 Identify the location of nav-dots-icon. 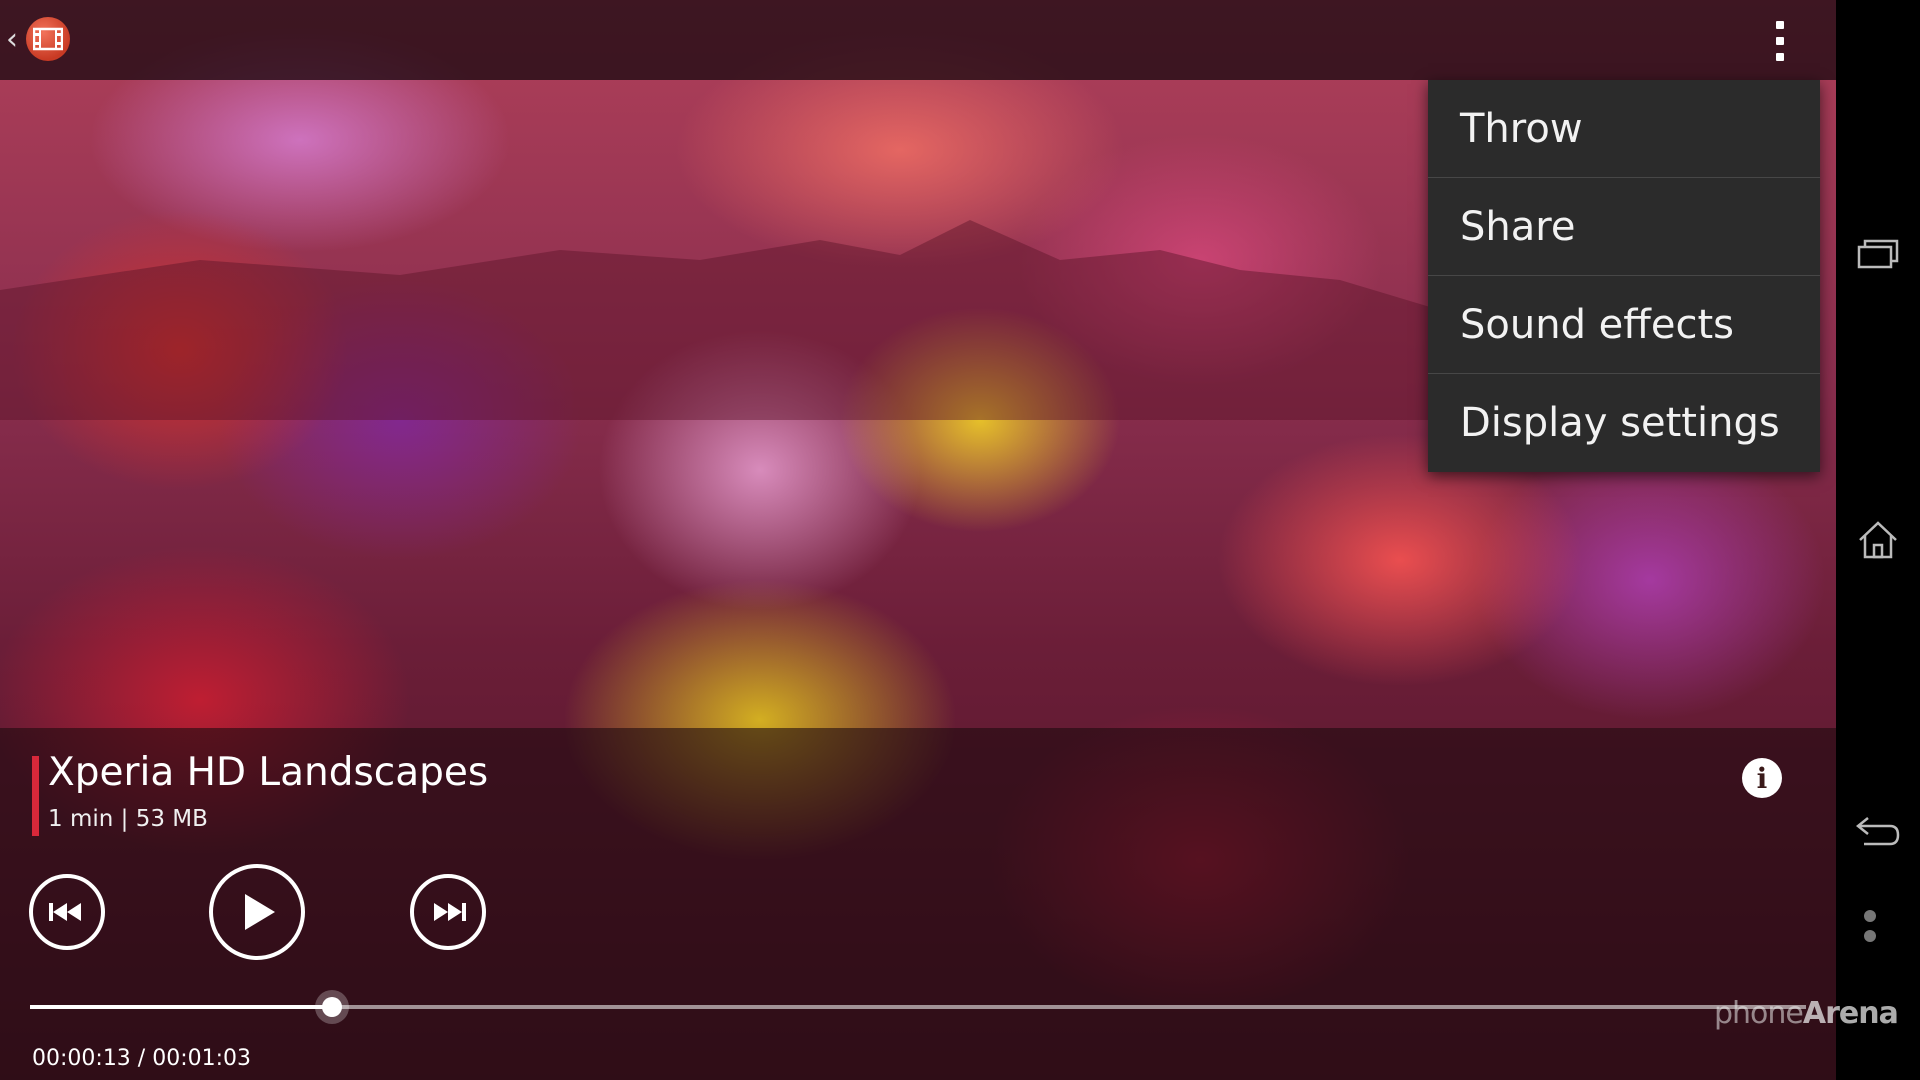
(1870, 930).